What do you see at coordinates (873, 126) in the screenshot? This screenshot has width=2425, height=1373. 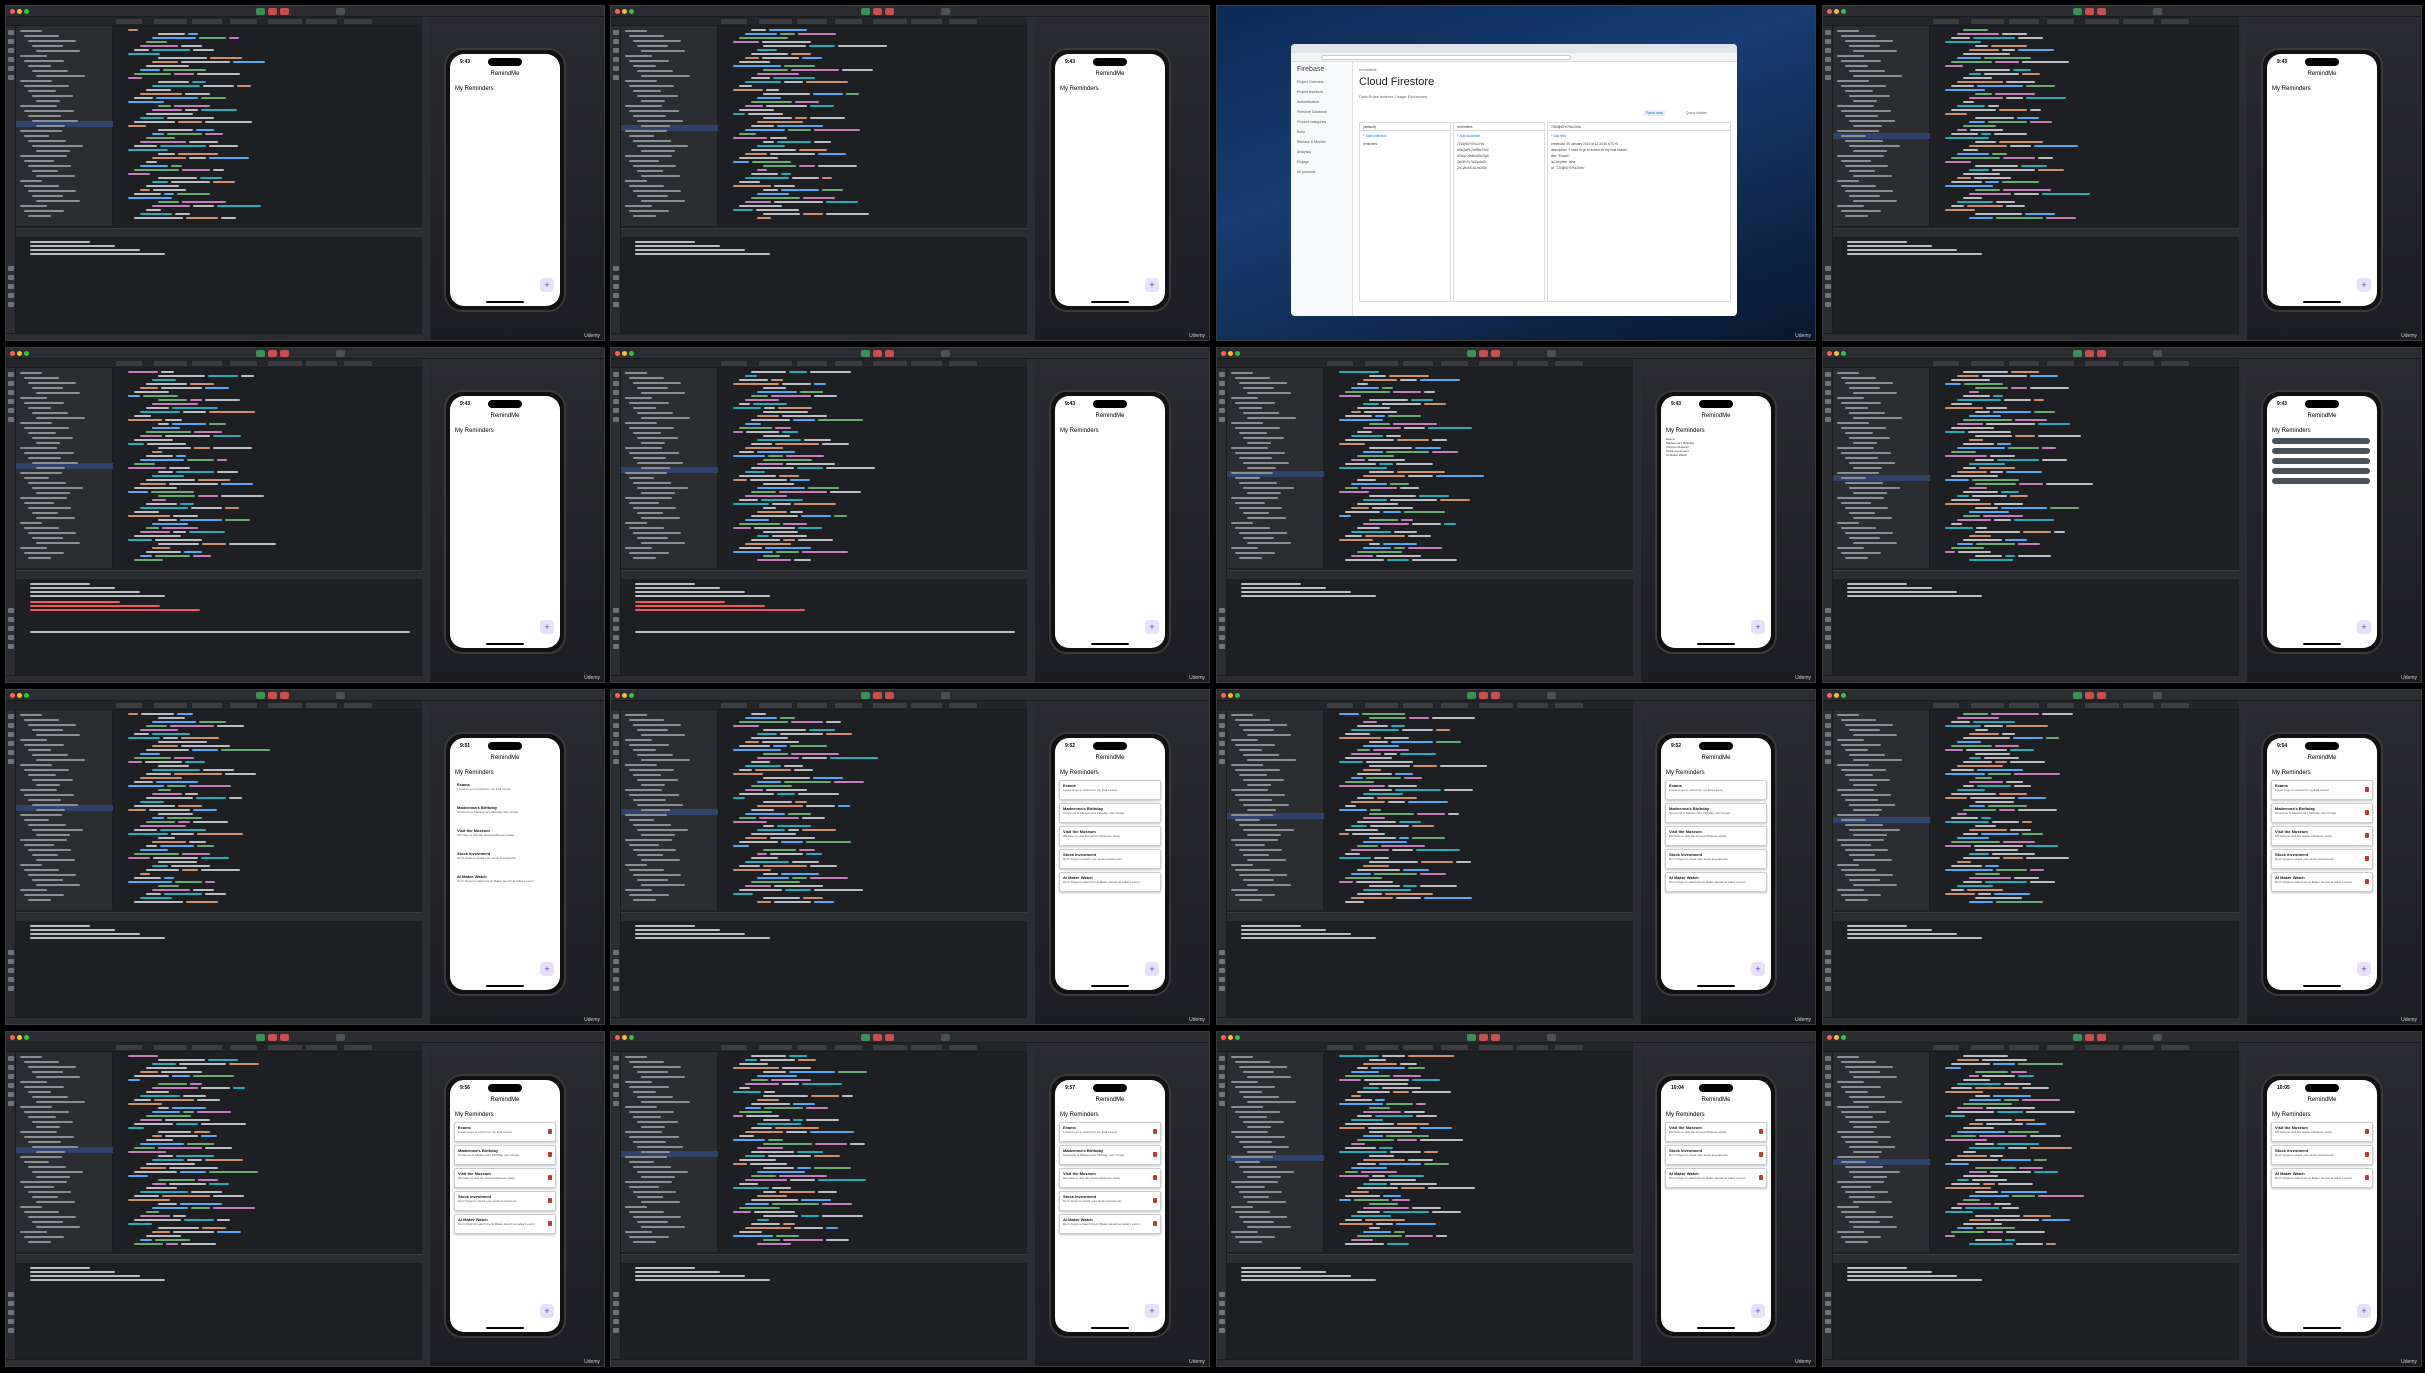 I see `code-editor` at bounding box center [873, 126].